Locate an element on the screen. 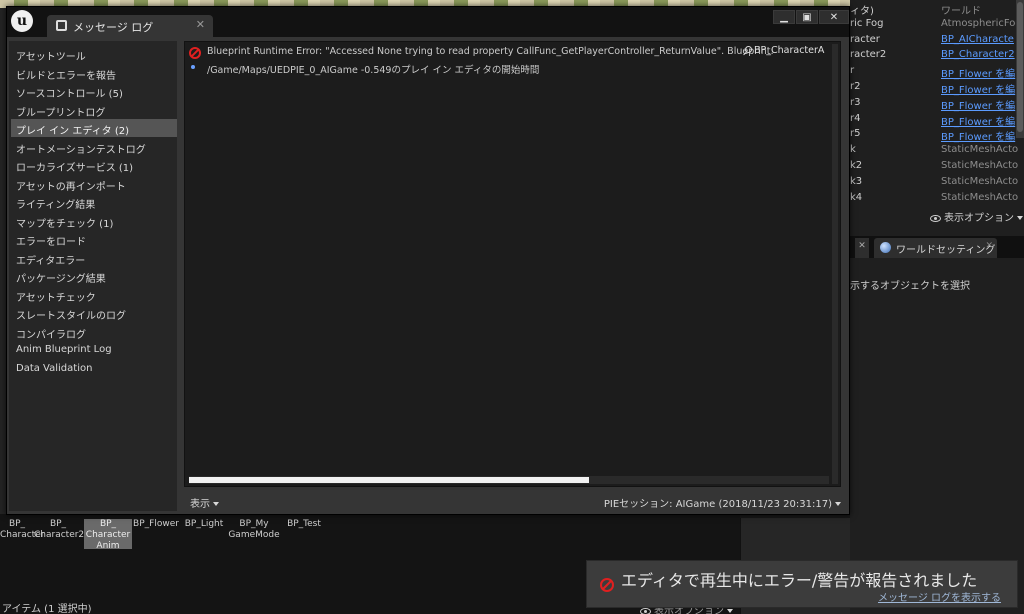 The height and width of the screenshot is (614, 1024). log-category-item: アセットの再インポート is located at coordinates (94, 184).